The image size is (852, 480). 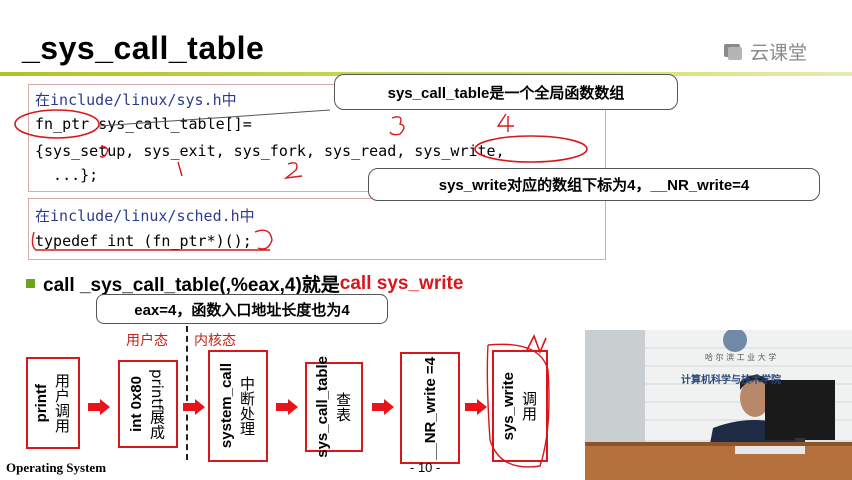 I want to click on include-line: 在include/linux/sched.h中, so click(x=145, y=215).